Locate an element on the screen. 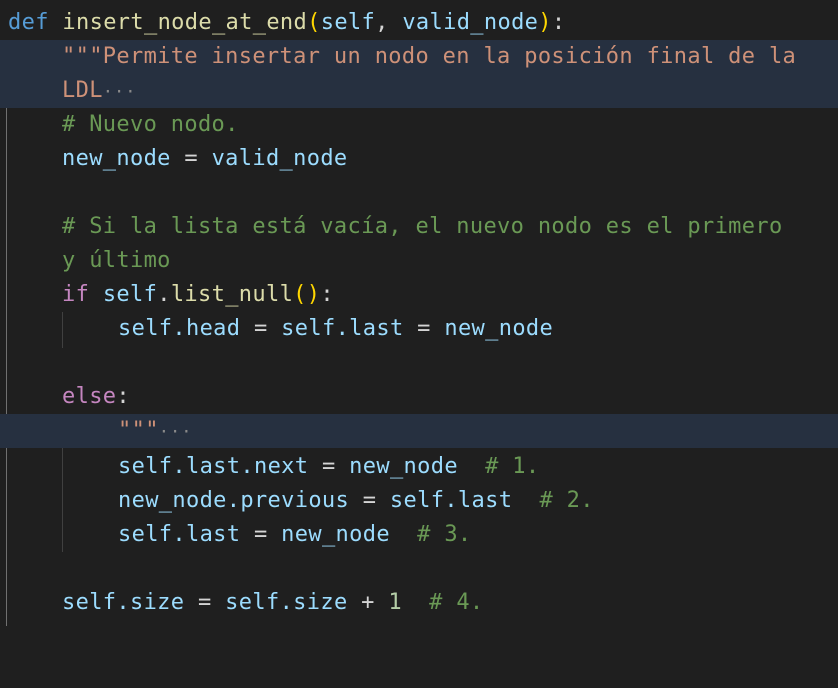  operator: + is located at coordinates (368, 602).